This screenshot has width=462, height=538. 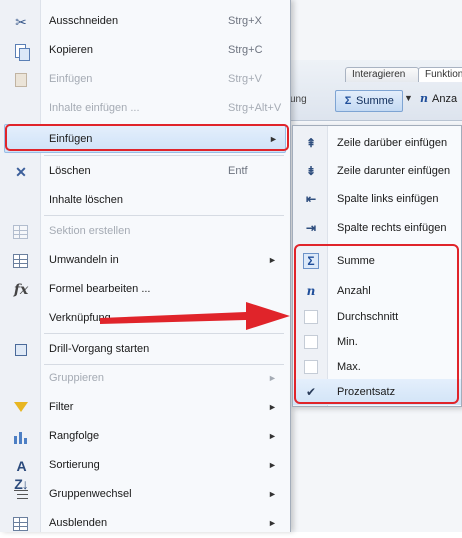 I want to click on menu-item-shortcut: Strg+V, so click(x=245, y=79).